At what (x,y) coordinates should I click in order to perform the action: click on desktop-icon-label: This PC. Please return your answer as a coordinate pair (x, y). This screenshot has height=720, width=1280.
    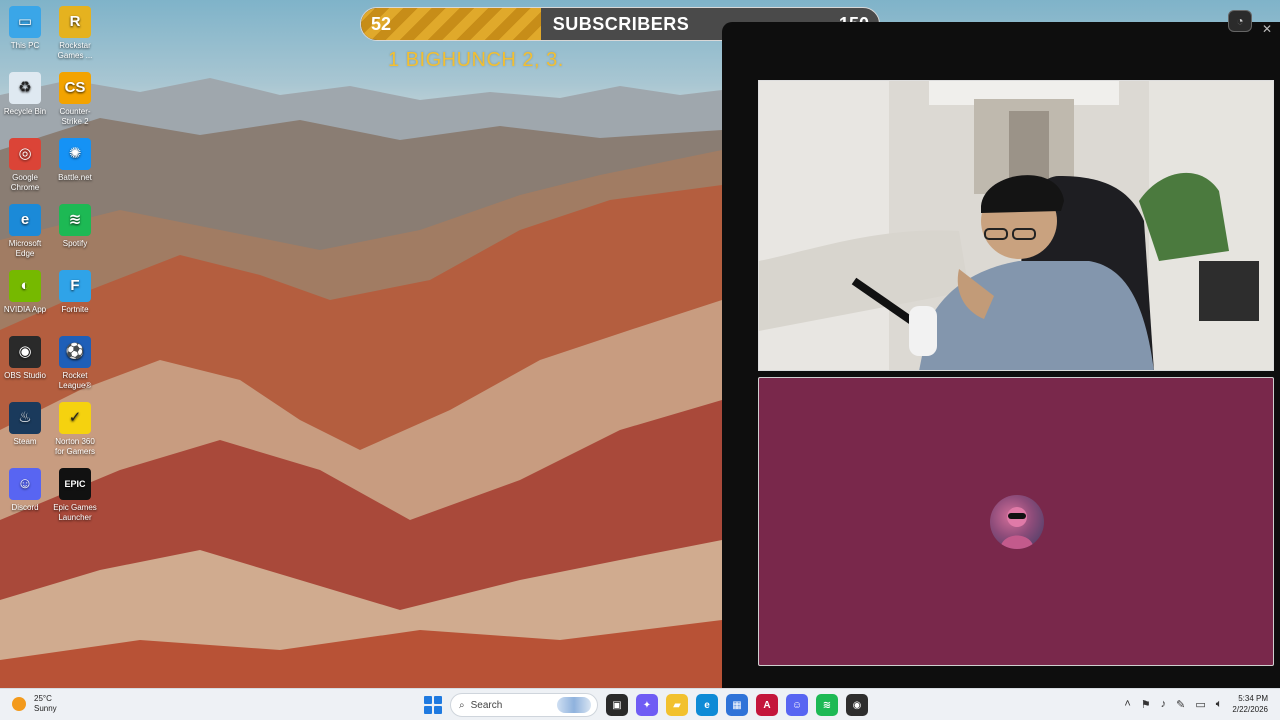
    Looking at the image, I should click on (25, 45).